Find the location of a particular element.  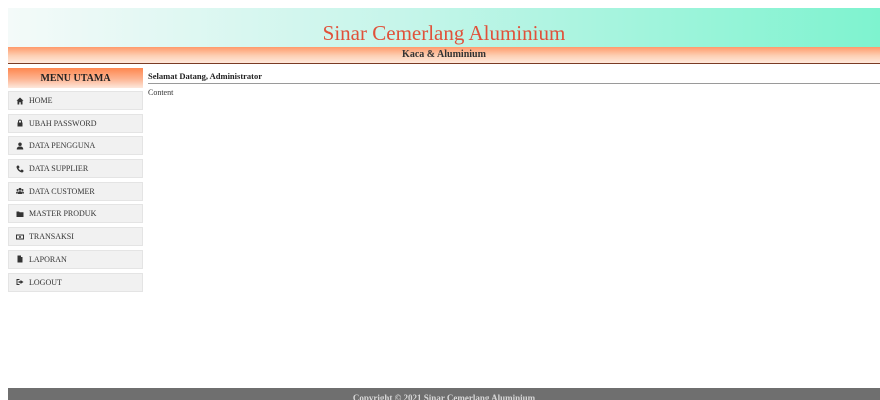

site-subtitle: Kaca & Aluminium is located at coordinates (444, 54).